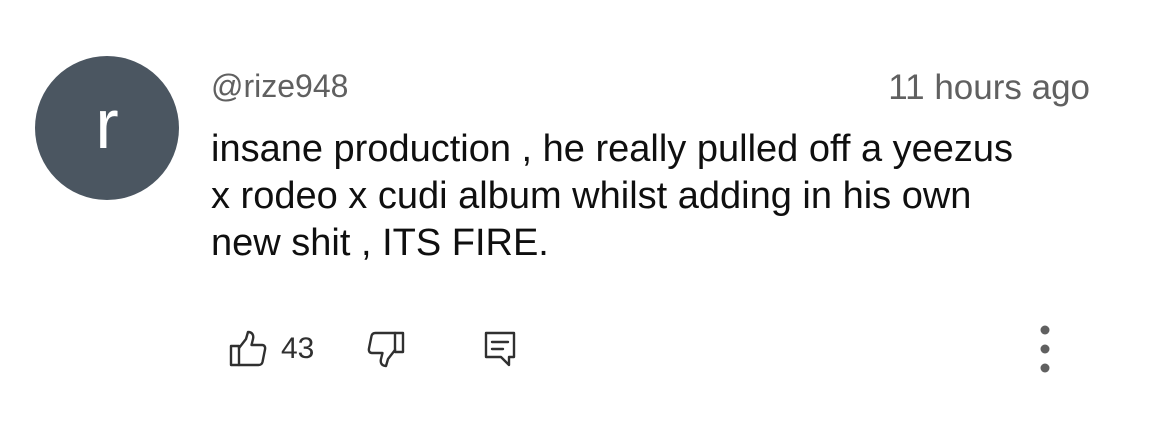 The width and height of the screenshot is (1169, 444). Describe the element at coordinates (298, 348) in the screenshot. I see `like-count: 43` at that location.